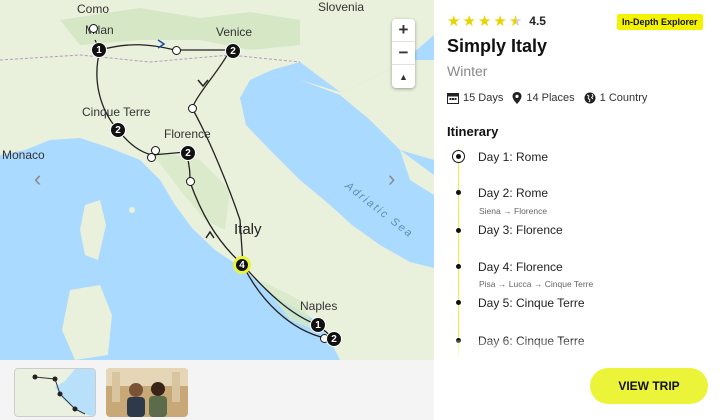 The image size is (720, 420). I want to click on map-pin-rome: 4, so click(242, 265).